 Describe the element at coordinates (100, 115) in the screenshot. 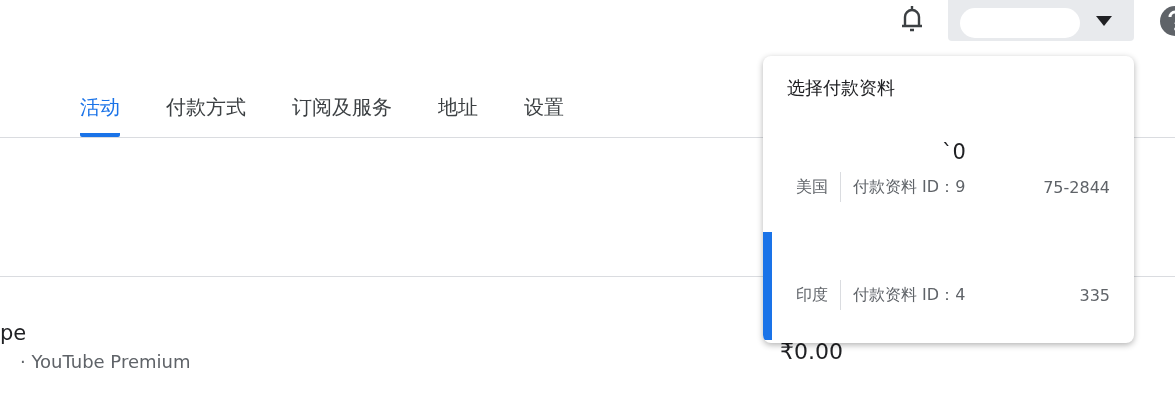

I see `tab: 活动` at that location.